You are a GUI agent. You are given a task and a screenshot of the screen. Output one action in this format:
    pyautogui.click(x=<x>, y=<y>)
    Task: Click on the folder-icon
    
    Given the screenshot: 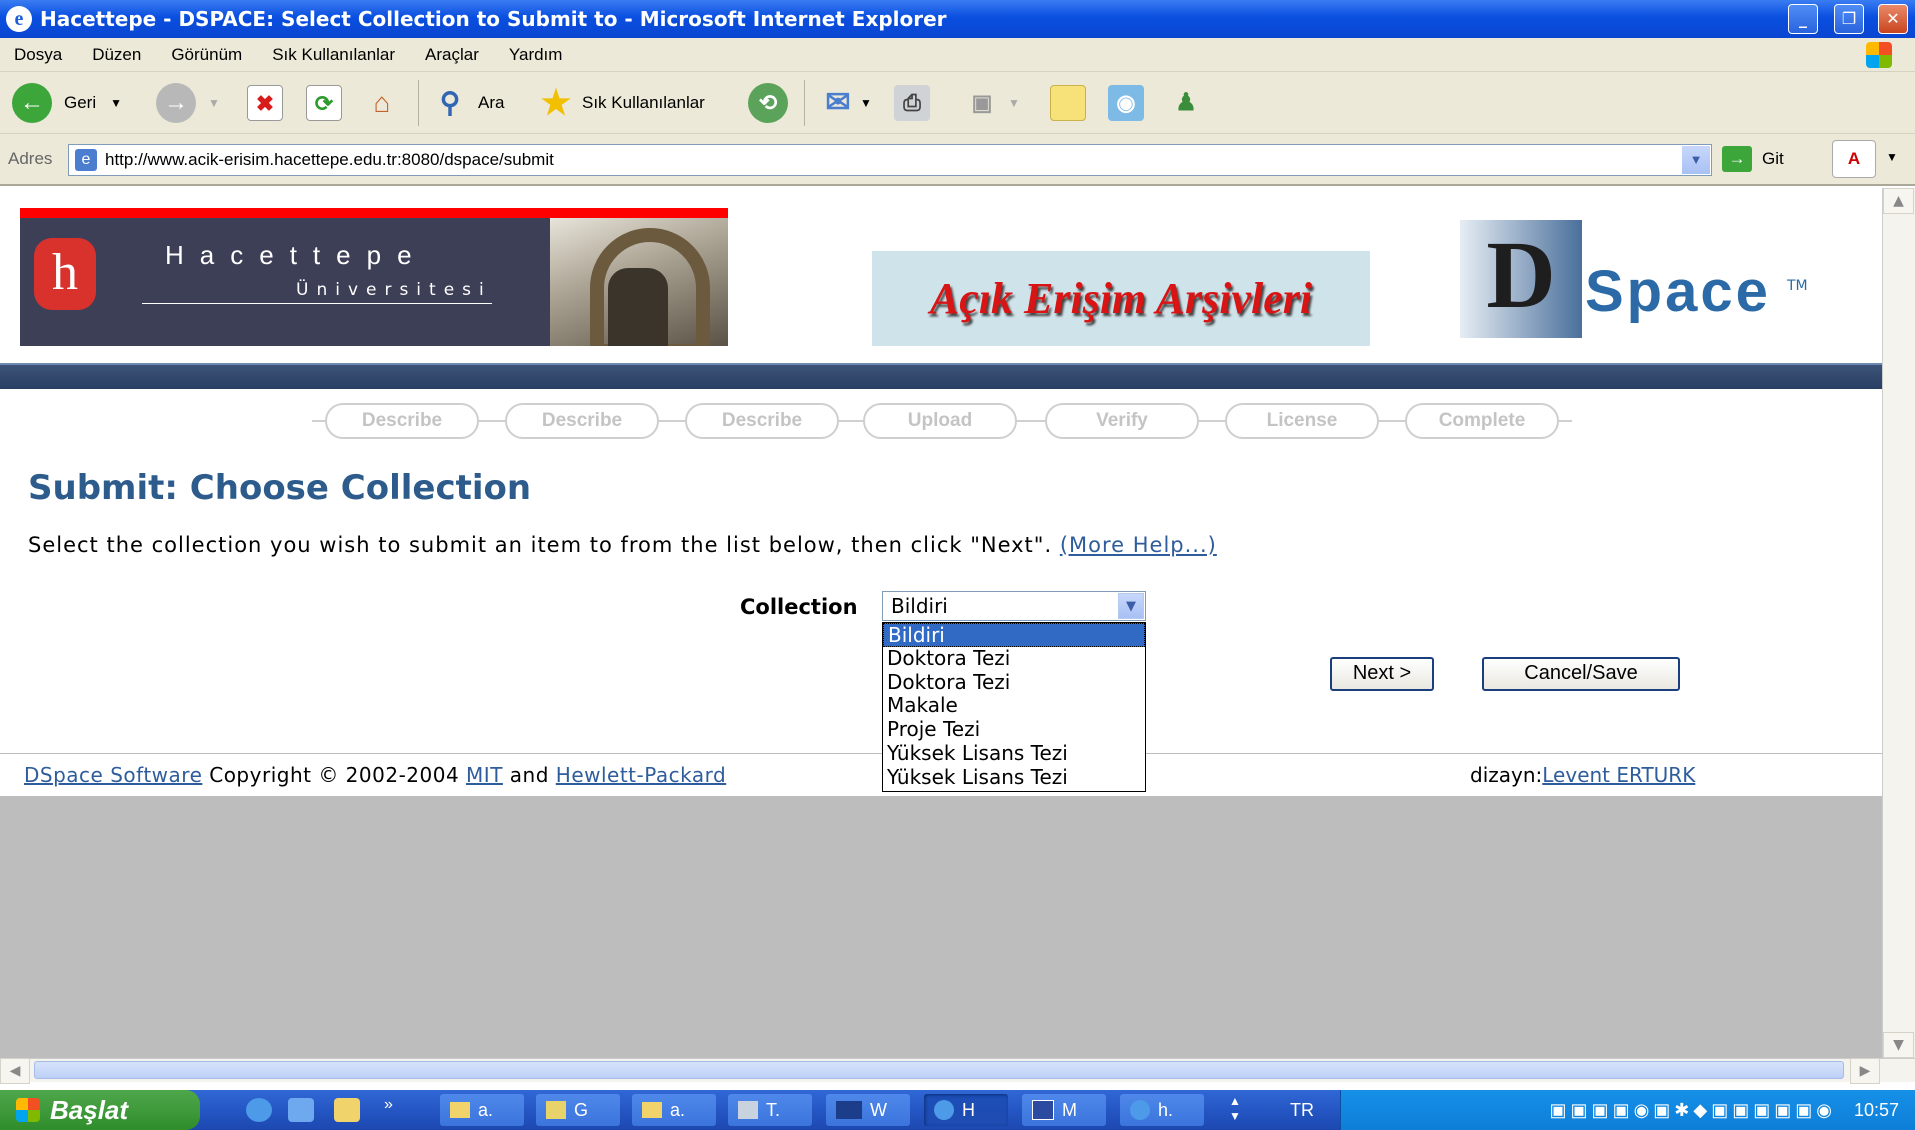 What is the action you would take?
    pyautogui.click(x=652, y=1110)
    